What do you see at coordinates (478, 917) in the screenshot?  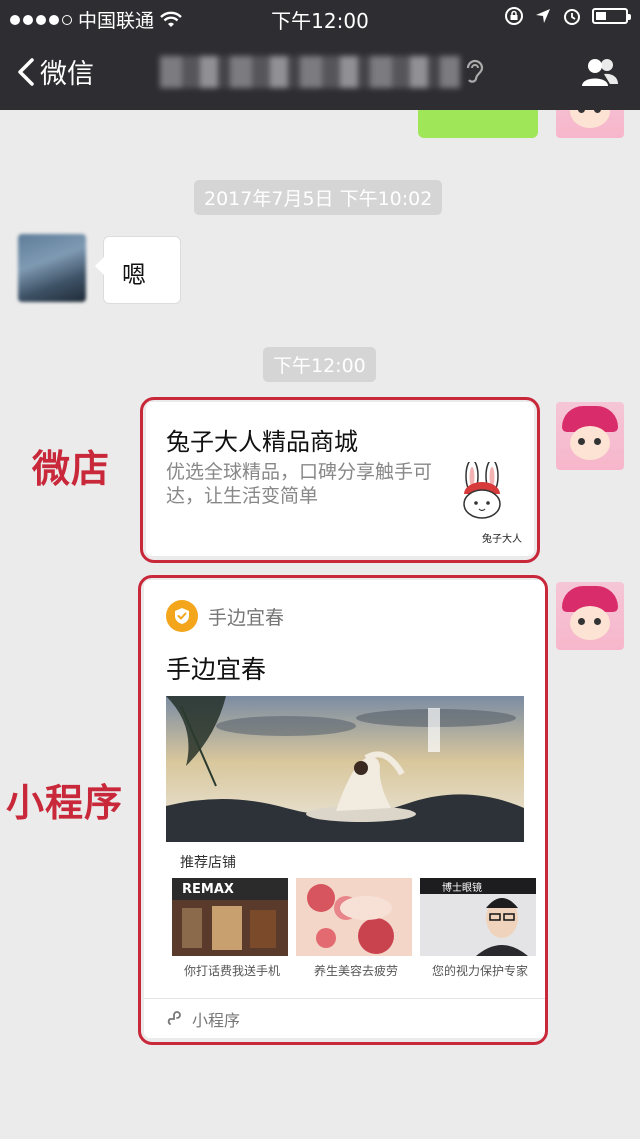 I see `shop-thumbnail: 博士眼镜` at bounding box center [478, 917].